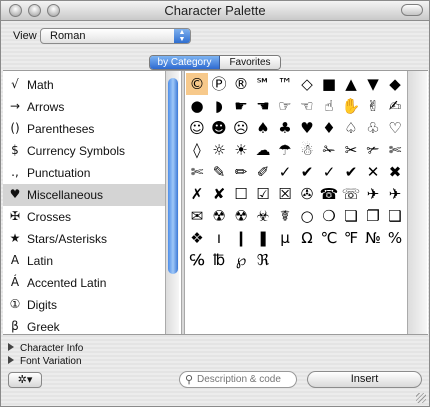  I want to click on character-cell: ♦, so click(329, 128).